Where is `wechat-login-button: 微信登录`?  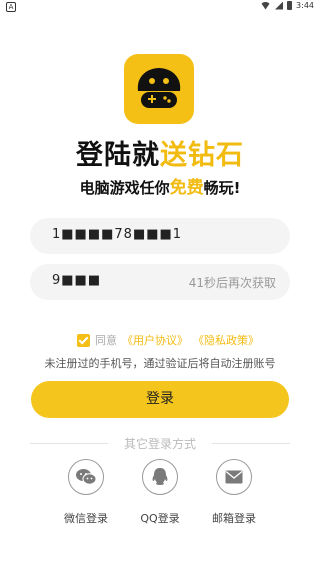 wechat-login-button: 微信登录 is located at coordinates (86, 492).